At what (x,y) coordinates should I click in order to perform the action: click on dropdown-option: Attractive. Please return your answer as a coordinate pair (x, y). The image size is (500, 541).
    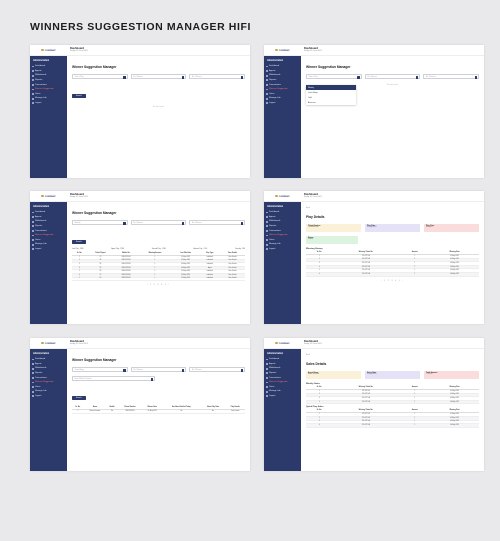
    Looking at the image, I should click on (331, 102).